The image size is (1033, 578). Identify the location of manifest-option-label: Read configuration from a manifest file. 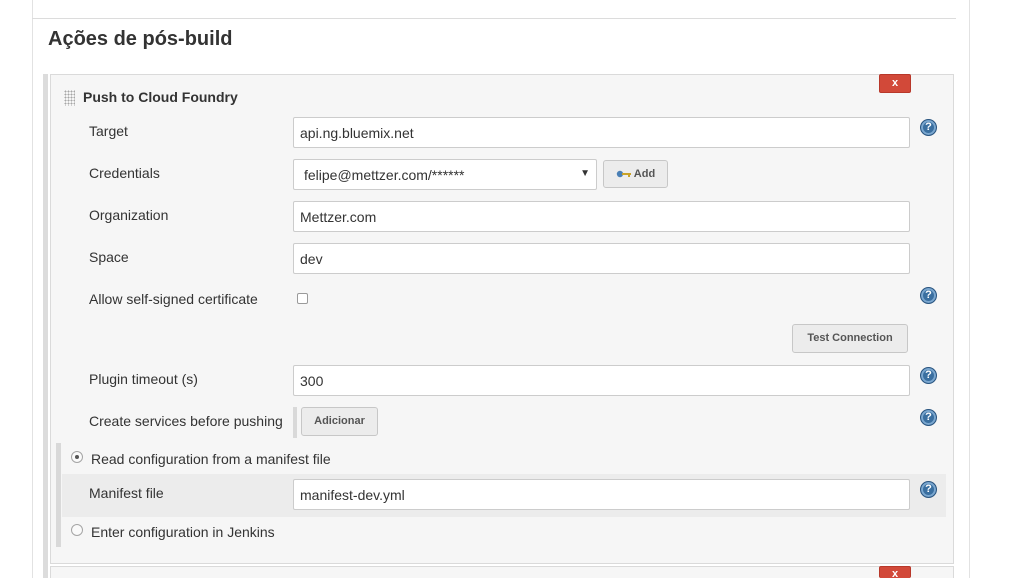
(211, 459).